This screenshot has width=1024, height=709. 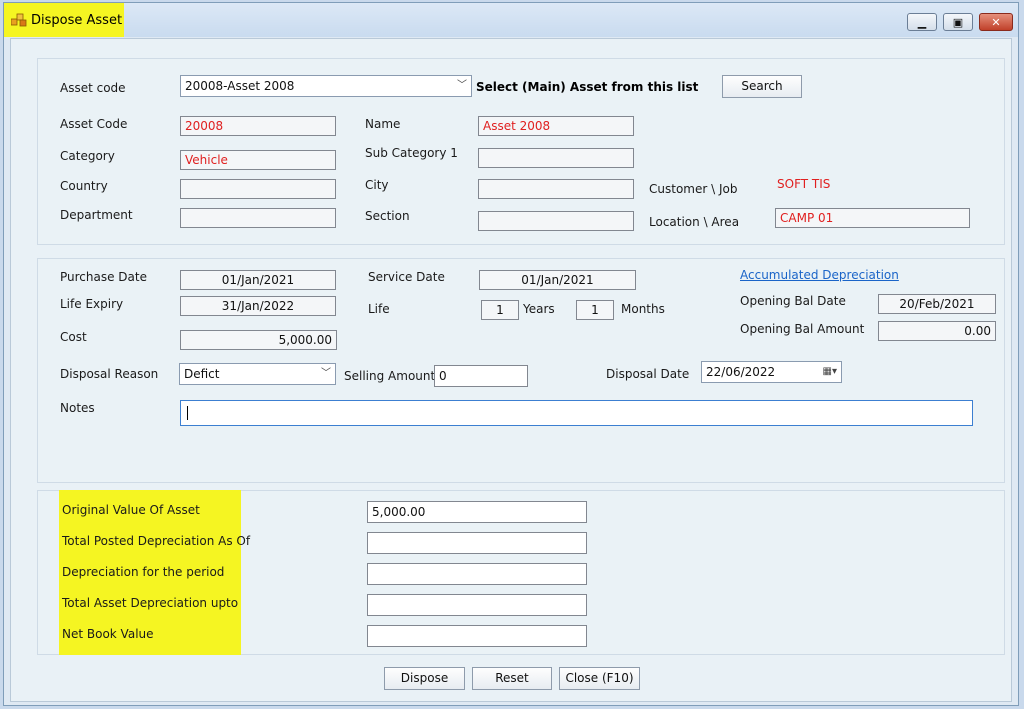 What do you see at coordinates (77, 408) in the screenshot?
I see `notes-label: Notes` at bounding box center [77, 408].